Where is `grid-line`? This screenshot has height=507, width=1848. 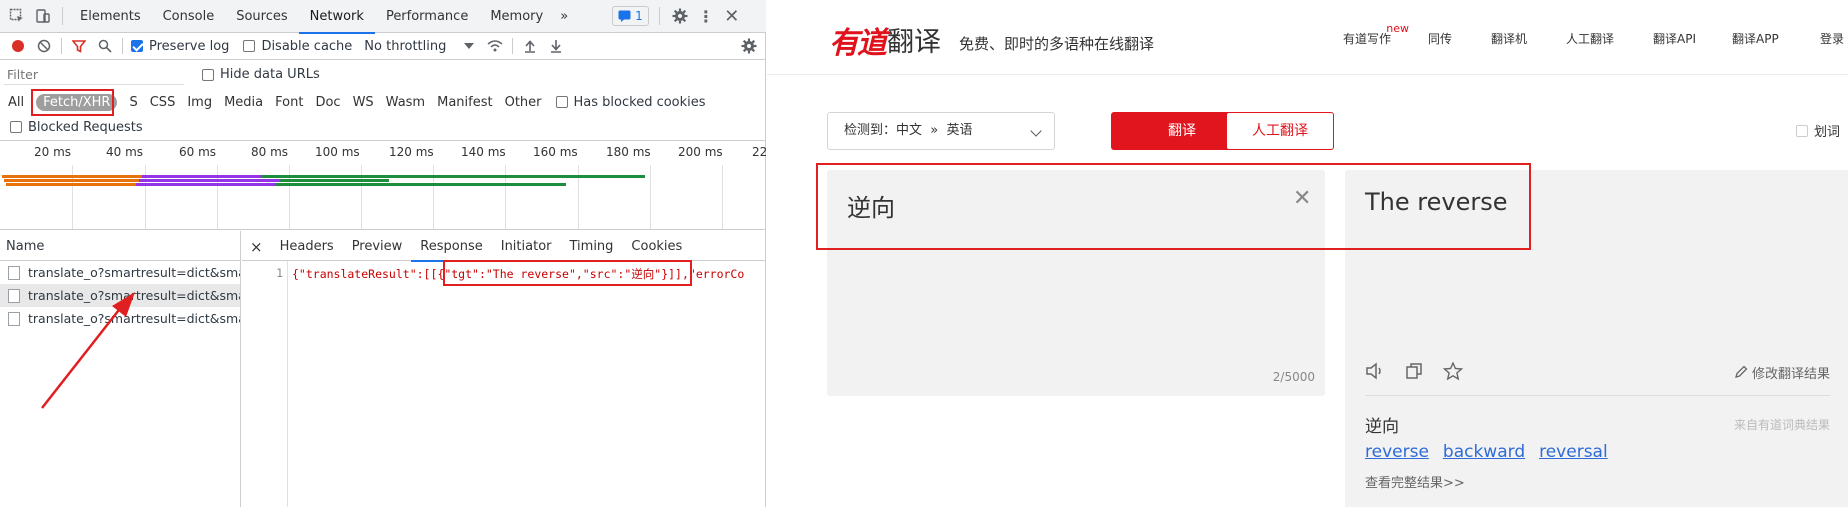 grid-line is located at coordinates (722, 197).